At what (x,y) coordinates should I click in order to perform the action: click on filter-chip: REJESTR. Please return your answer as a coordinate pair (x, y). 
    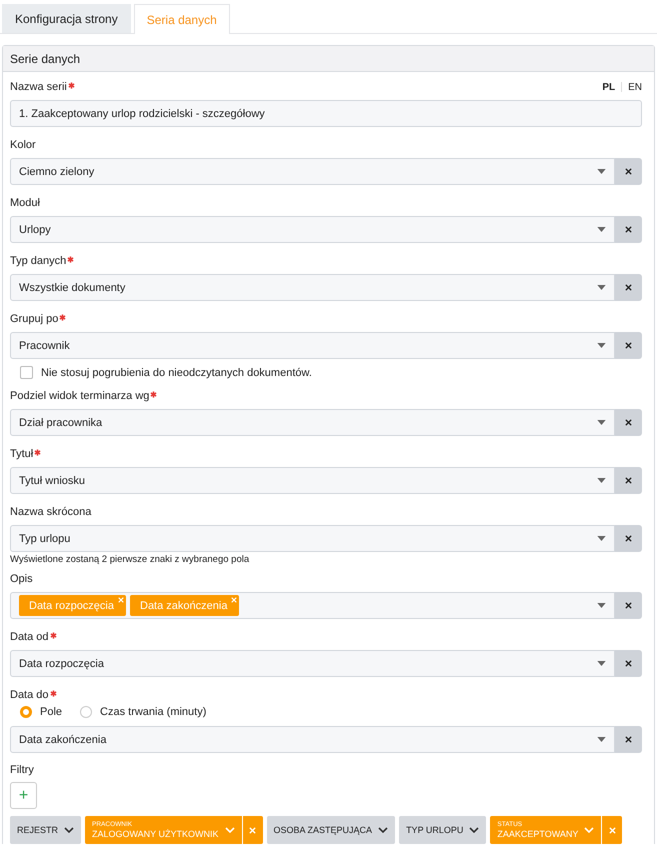
    Looking at the image, I should click on (46, 830).